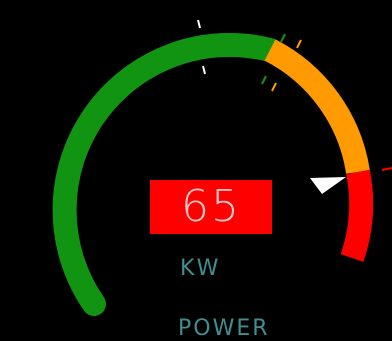 The width and height of the screenshot is (392, 341). Describe the element at coordinates (328, 185) in the screenshot. I see `triangle-pointer-icon` at that location.